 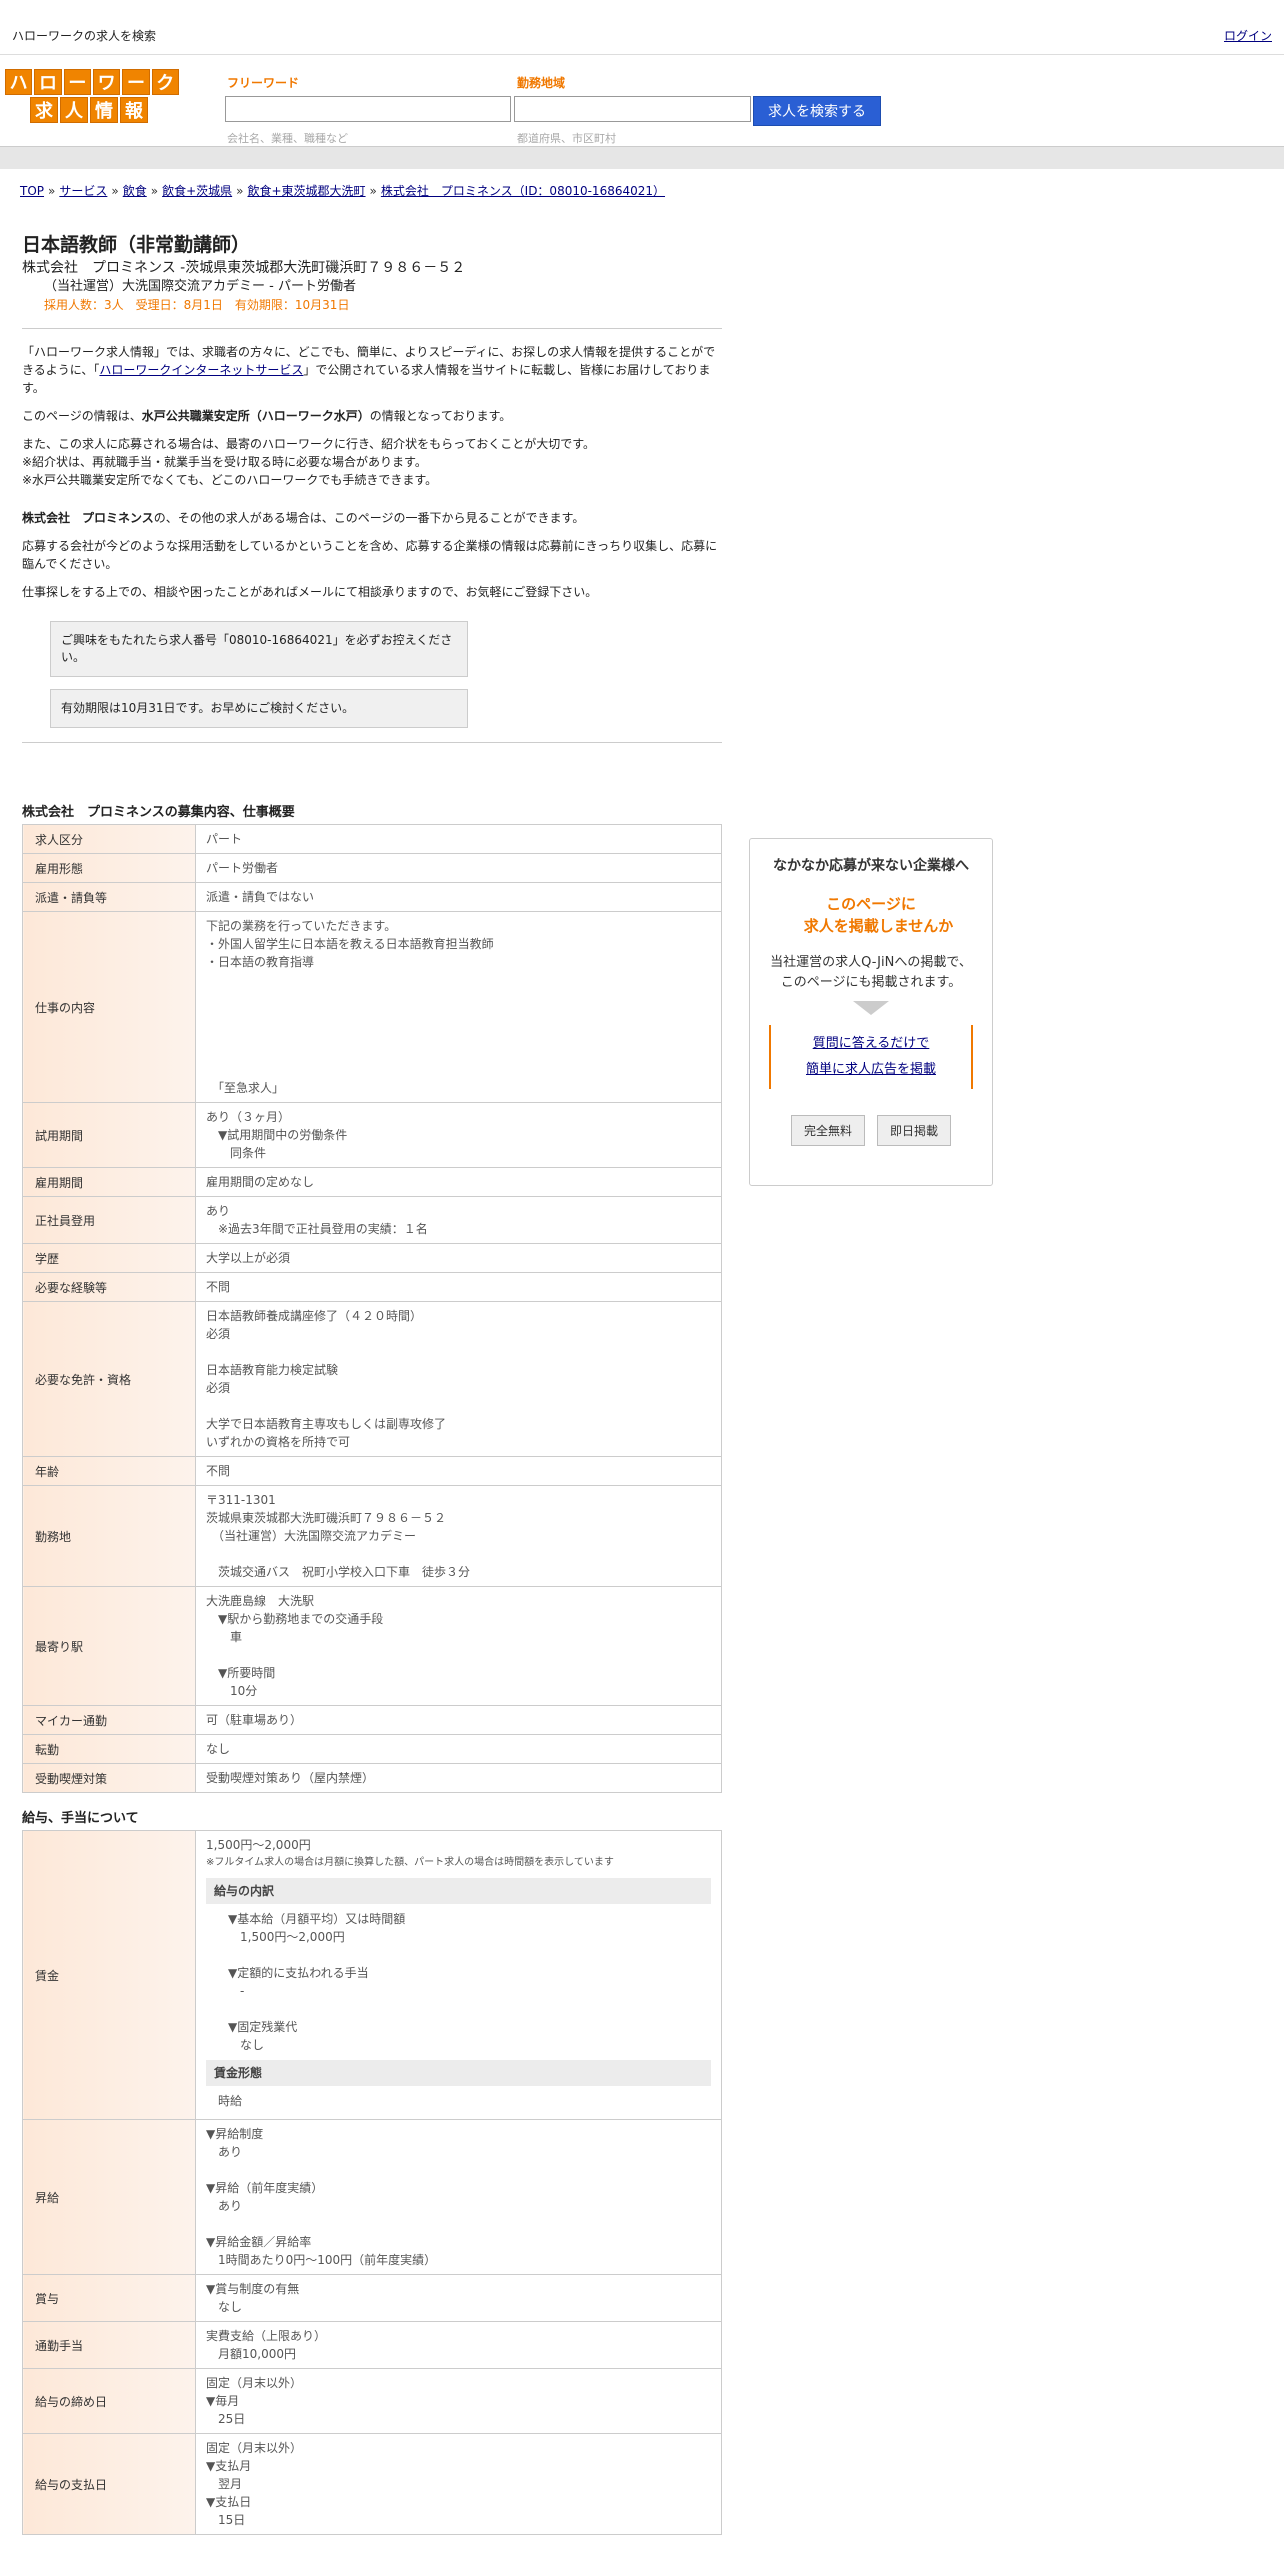 I want to click on row-label: 試用期間, so click(x=109, y=1135).